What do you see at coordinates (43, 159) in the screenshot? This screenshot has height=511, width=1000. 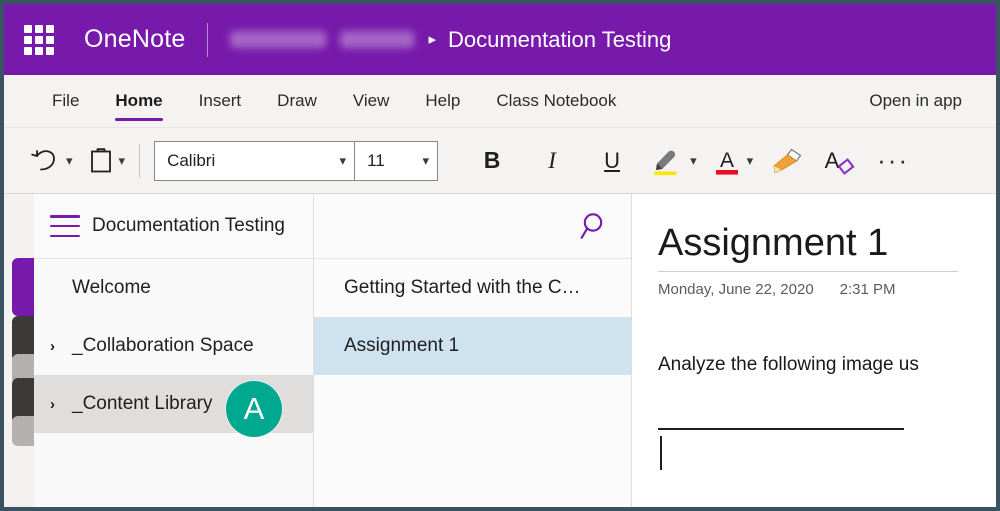 I see `undo-arrow-icon` at bounding box center [43, 159].